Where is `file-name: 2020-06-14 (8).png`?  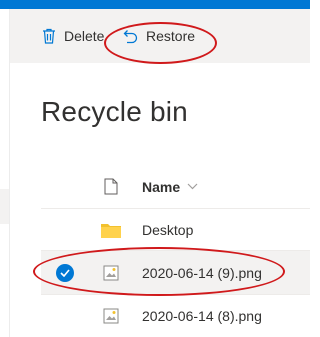
file-name: 2020-06-14 (8).png is located at coordinates (202, 316).